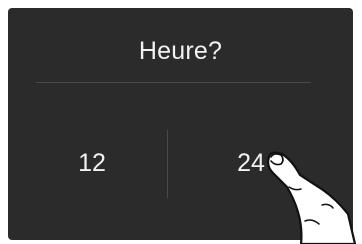 The image size is (362, 244). Describe the element at coordinates (251, 163) in the screenshot. I see `option-24-button: 24` at that location.